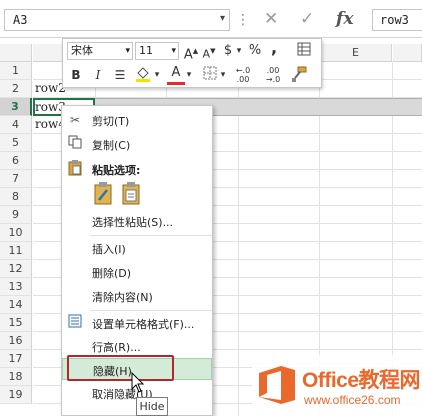 The width and height of the screenshot is (422, 416). I want to click on format-cells-icon, so click(75, 323).